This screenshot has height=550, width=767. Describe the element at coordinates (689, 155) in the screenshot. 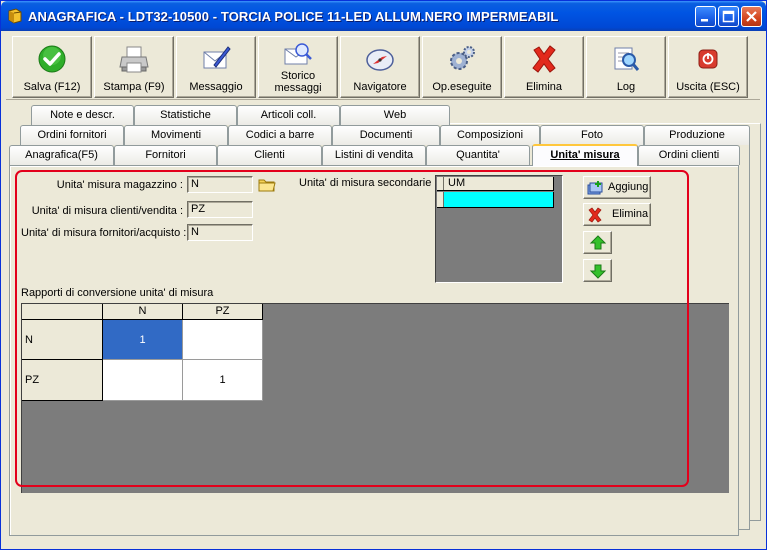

I see `tab-ordini-clienti: Ordini clienti` at that location.